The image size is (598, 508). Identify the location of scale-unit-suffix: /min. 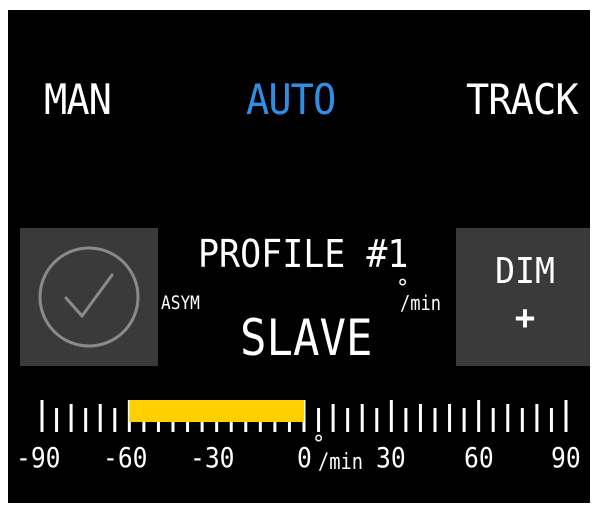
(341, 462).